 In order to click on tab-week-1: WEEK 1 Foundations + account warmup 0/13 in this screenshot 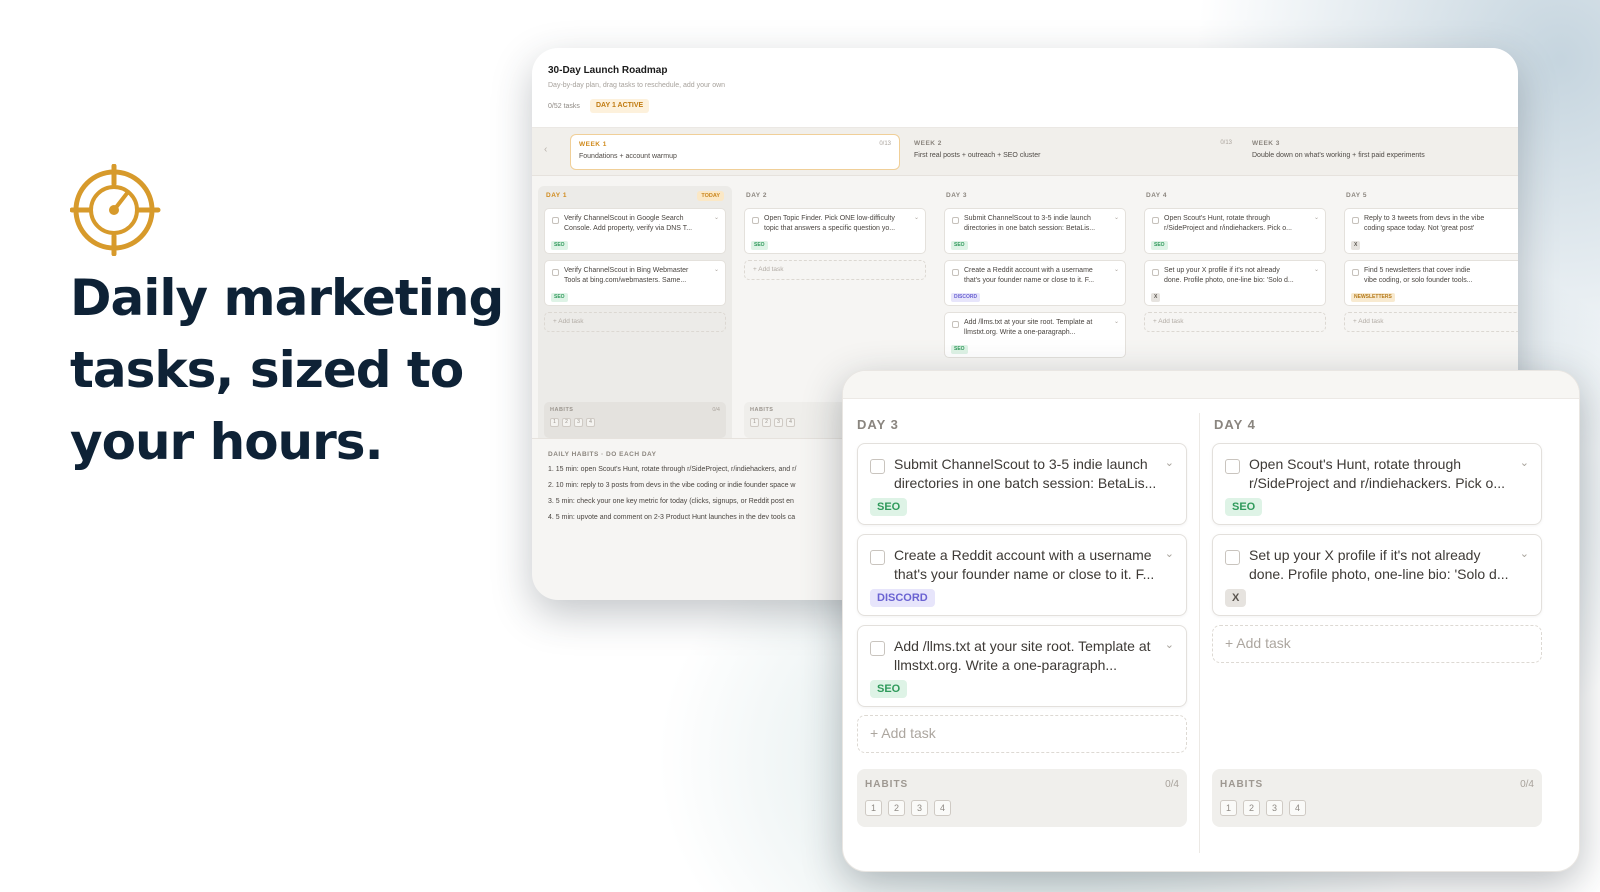, I will do `click(735, 152)`.